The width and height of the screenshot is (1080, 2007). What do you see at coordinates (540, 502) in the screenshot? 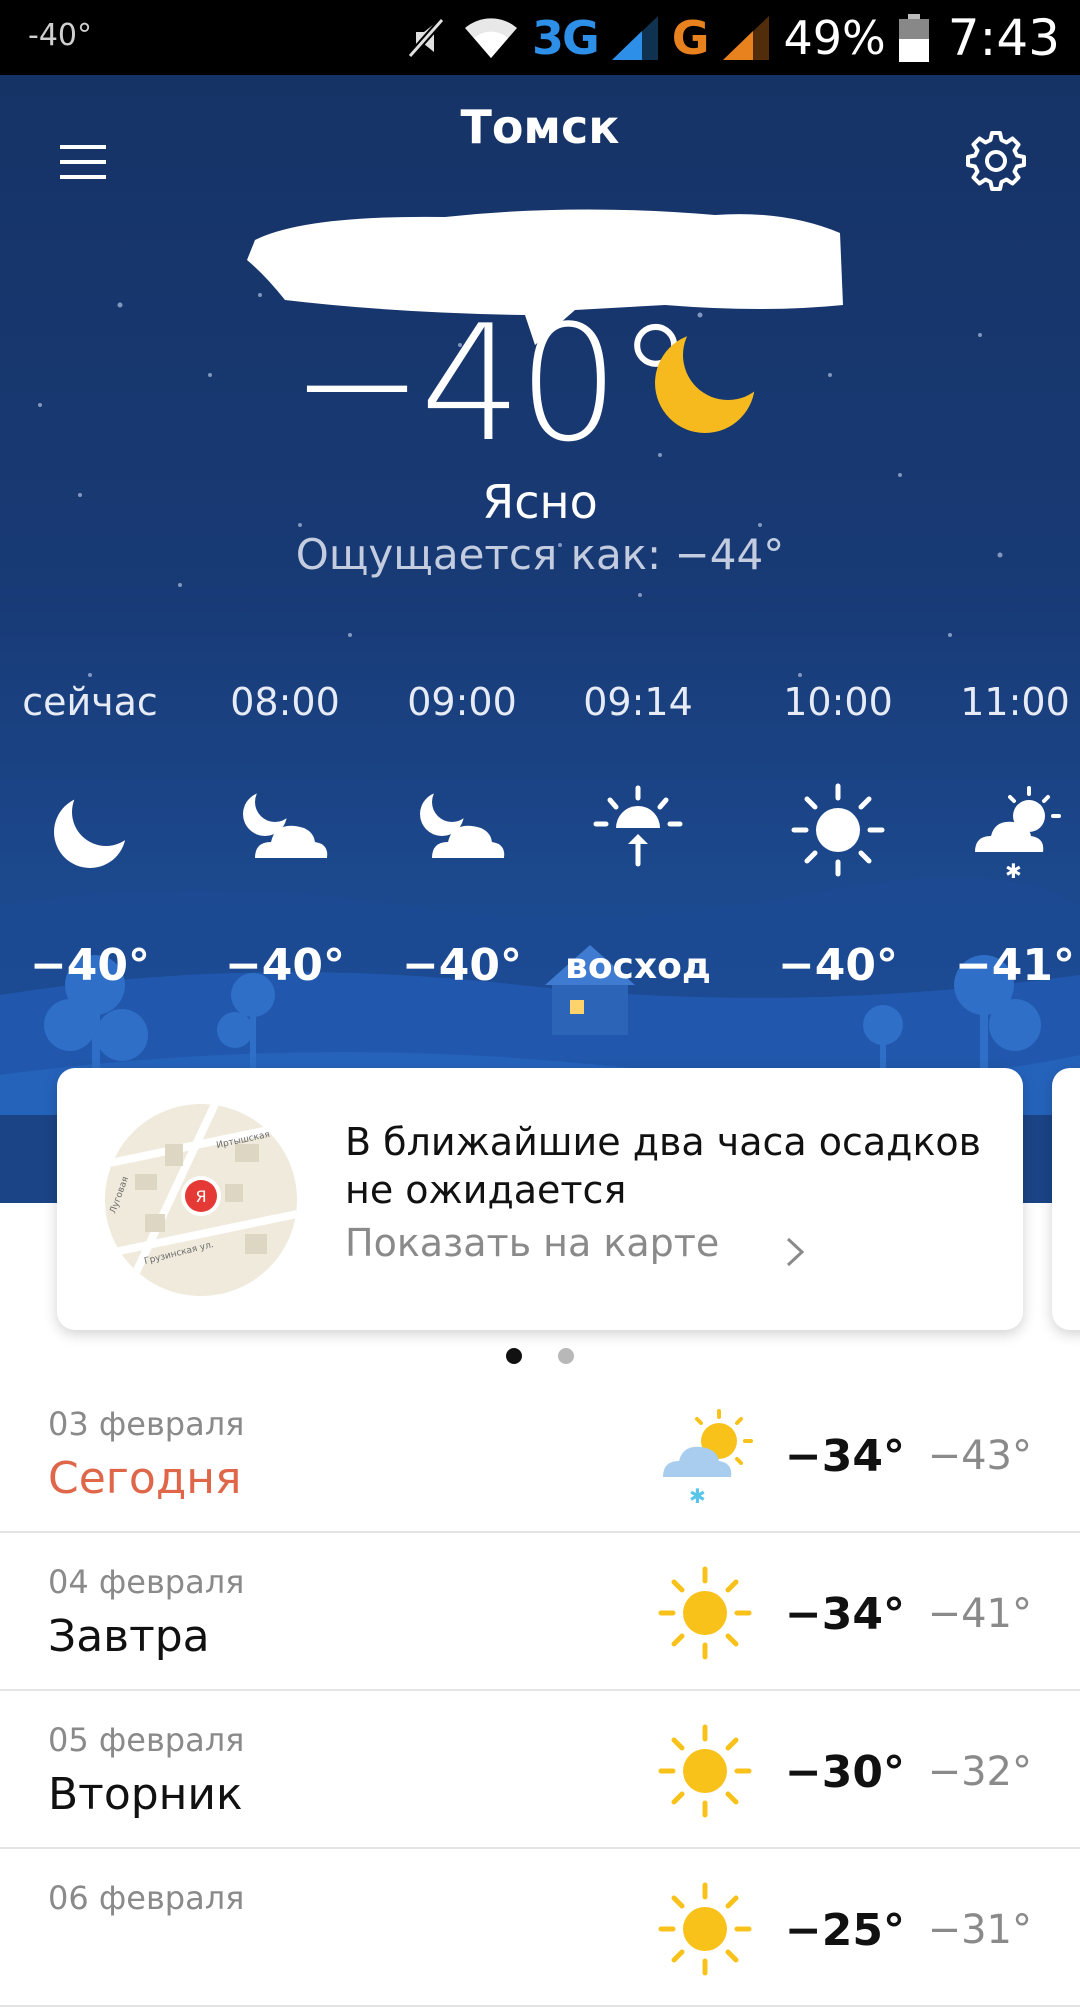
I see `condition-text: Ясно` at bounding box center [540, 502].